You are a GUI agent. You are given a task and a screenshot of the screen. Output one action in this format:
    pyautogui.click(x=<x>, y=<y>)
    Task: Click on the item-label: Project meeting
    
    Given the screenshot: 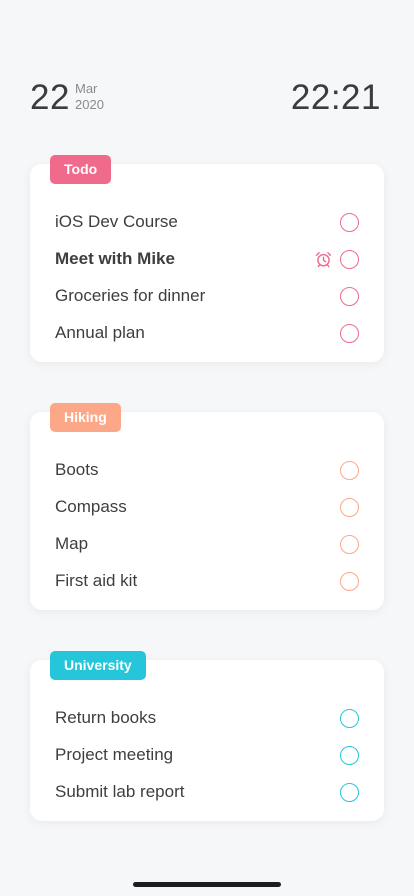 What is the action you would take?
    pyautogui.click(x=114, y=754)
    